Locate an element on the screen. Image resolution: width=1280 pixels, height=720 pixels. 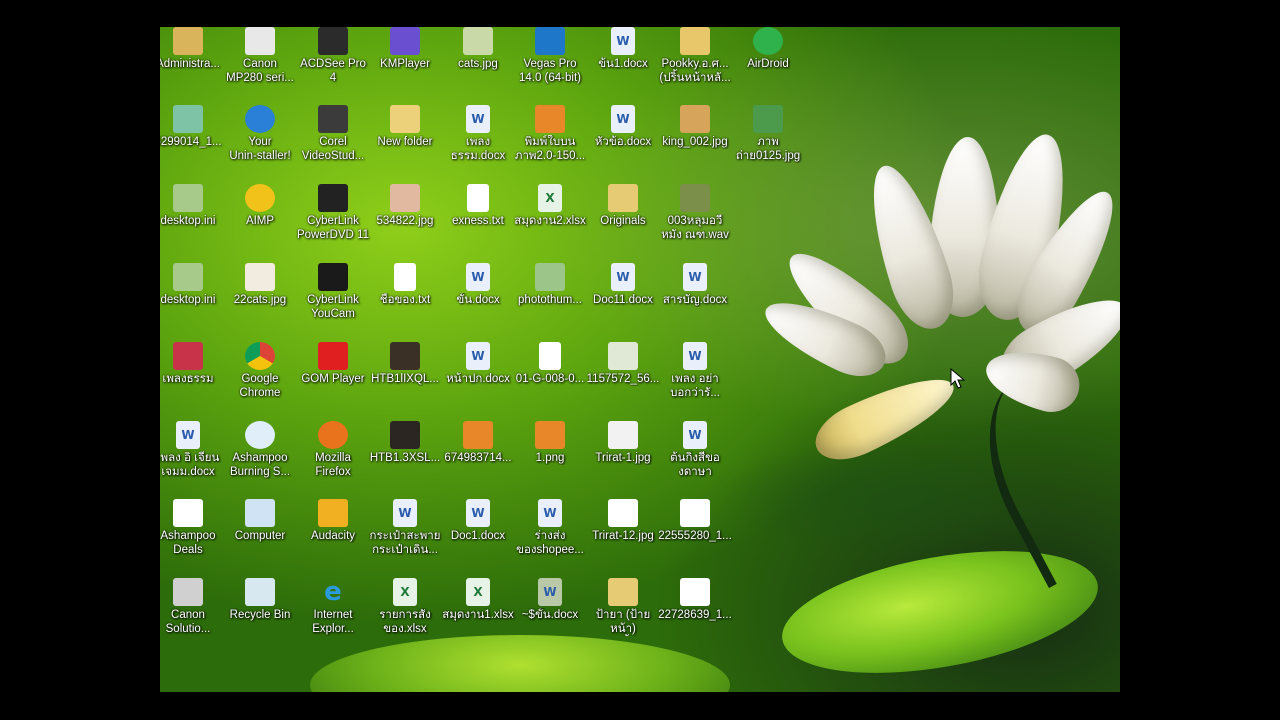
desktop-icon-label: ~$ขั้น.docx is located at coordinates (550, 615).